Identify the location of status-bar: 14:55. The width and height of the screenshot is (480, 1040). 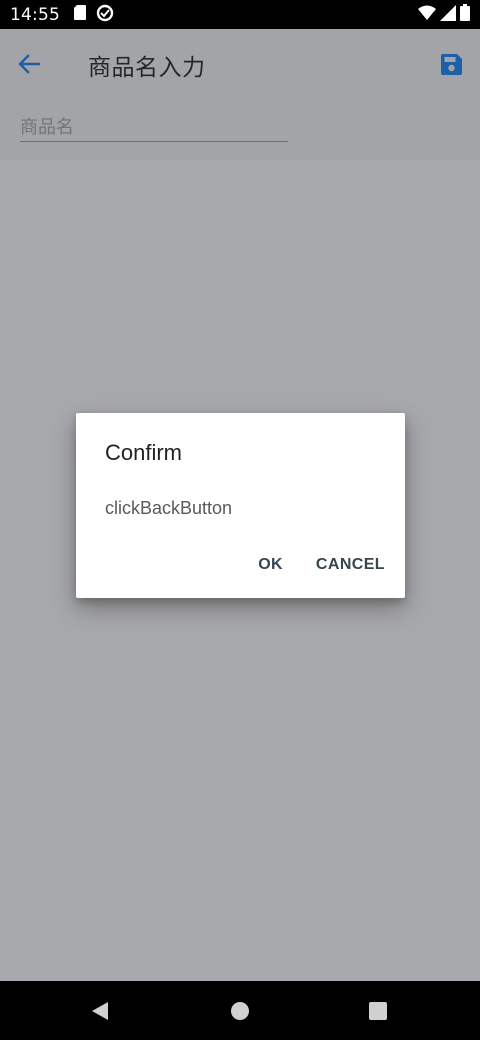
(240, 14).